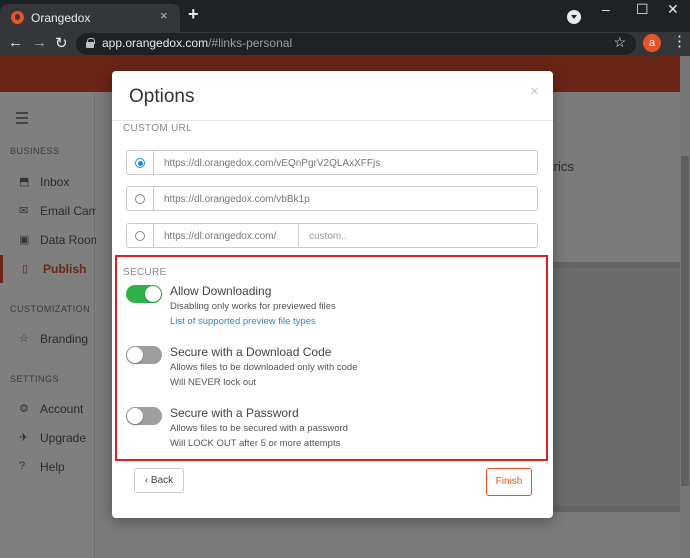  Describe the element at coordinates (255, 443) in the screenshot. I see `password-note: Will LOCK OUT after 5 or more attempts` at that location.